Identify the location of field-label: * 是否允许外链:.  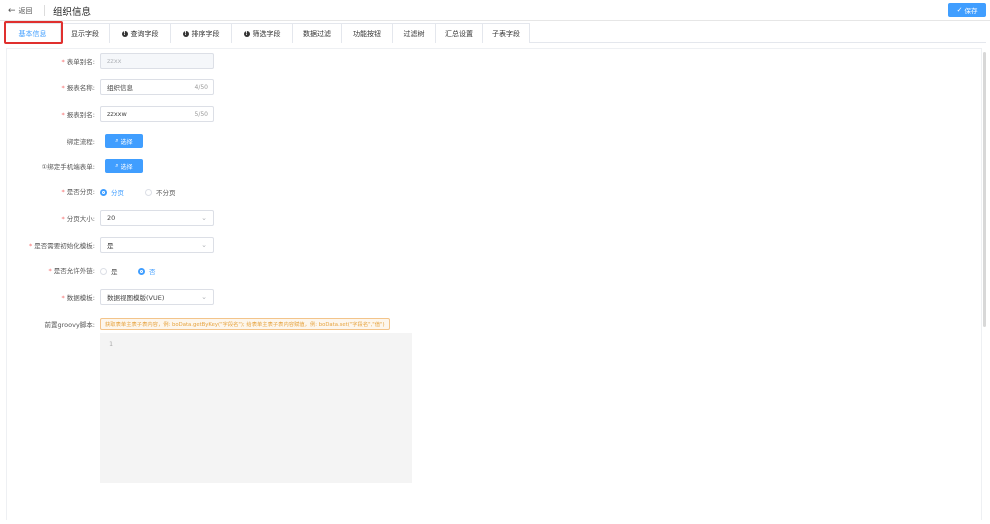
(71, 271).